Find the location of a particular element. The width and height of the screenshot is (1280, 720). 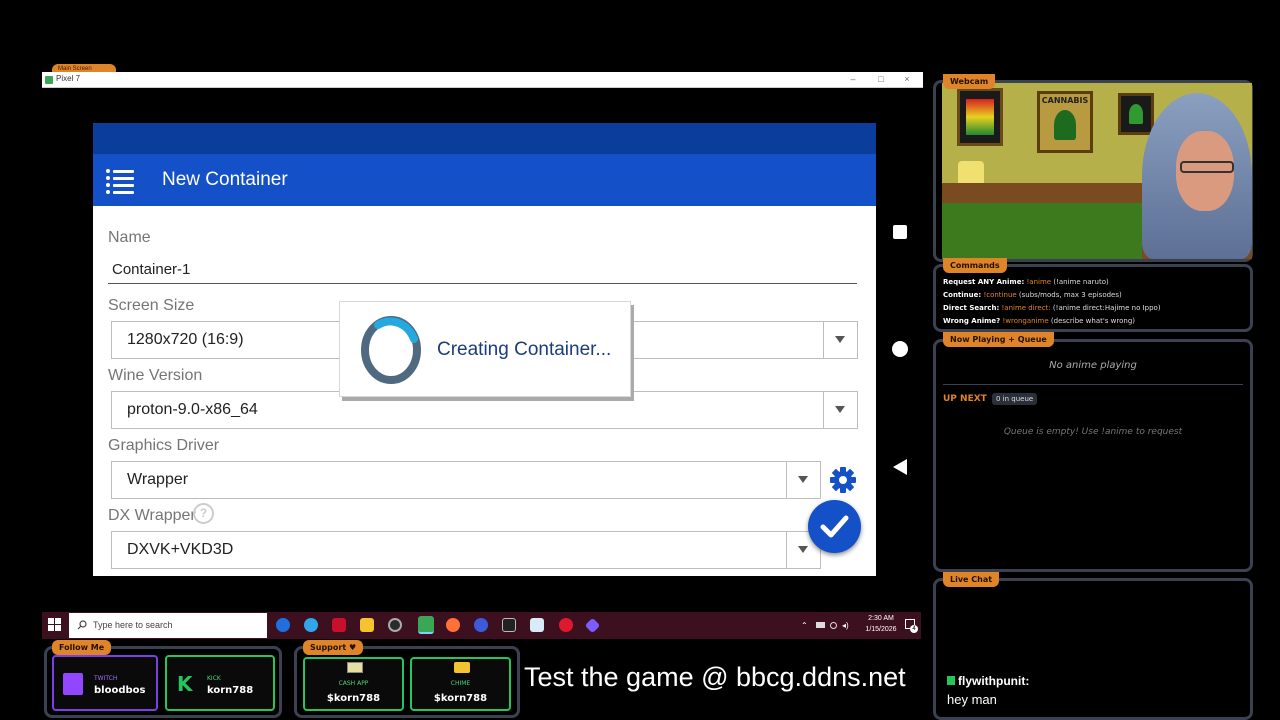

media-player-icon is located at coordinates (481, 625).